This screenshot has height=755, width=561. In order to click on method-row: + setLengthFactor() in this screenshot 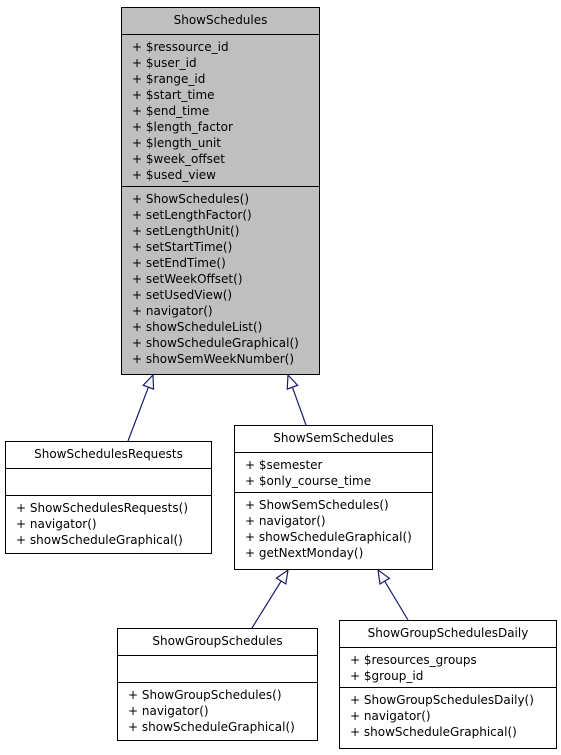, I will do `click(192, 215)`.